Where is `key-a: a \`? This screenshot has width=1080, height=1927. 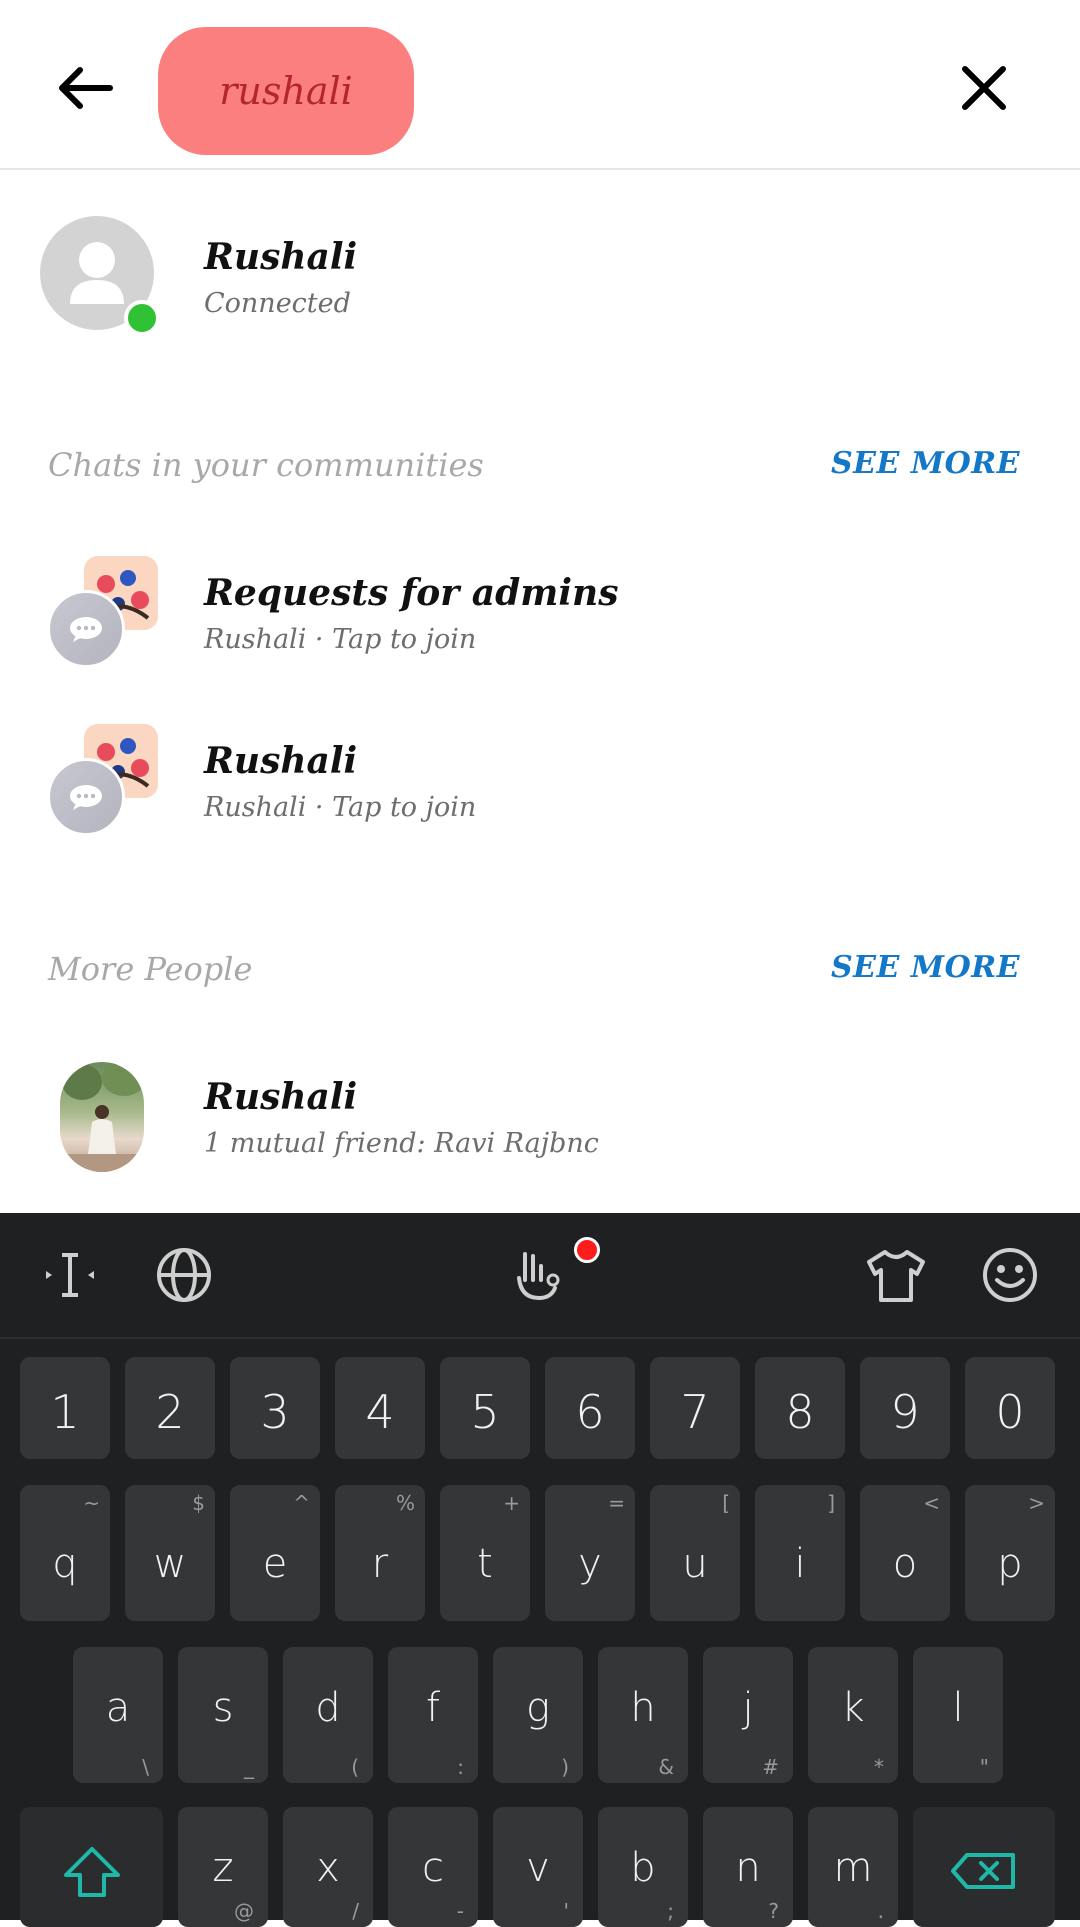 key-a: a \ is located at coordinates (118, 1715).